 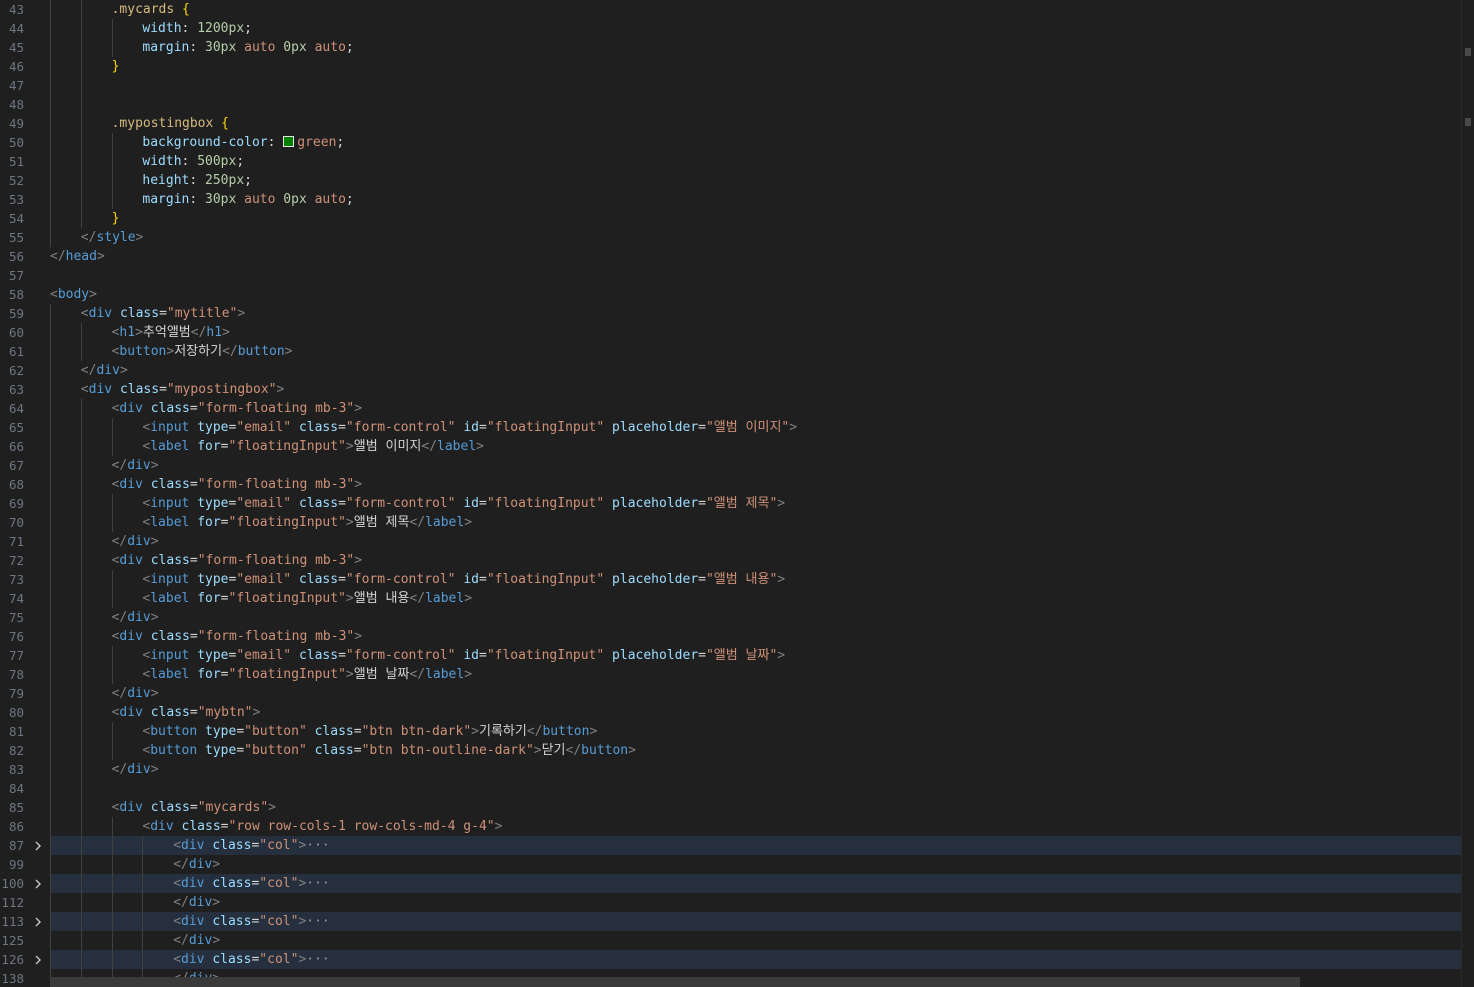 I want to click on code-line: 112 </div>, so click(x=731, y=902).